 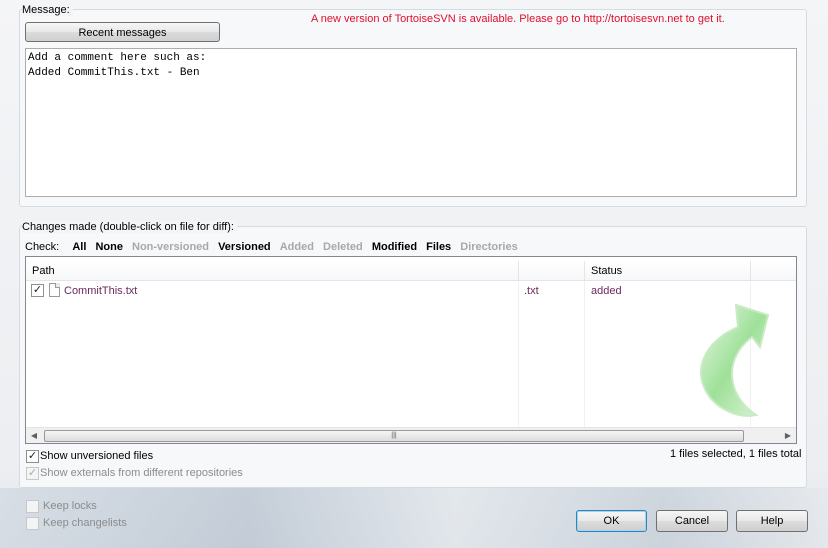 I want to click on filter-directories: Directories, so click(x=489, y=247).